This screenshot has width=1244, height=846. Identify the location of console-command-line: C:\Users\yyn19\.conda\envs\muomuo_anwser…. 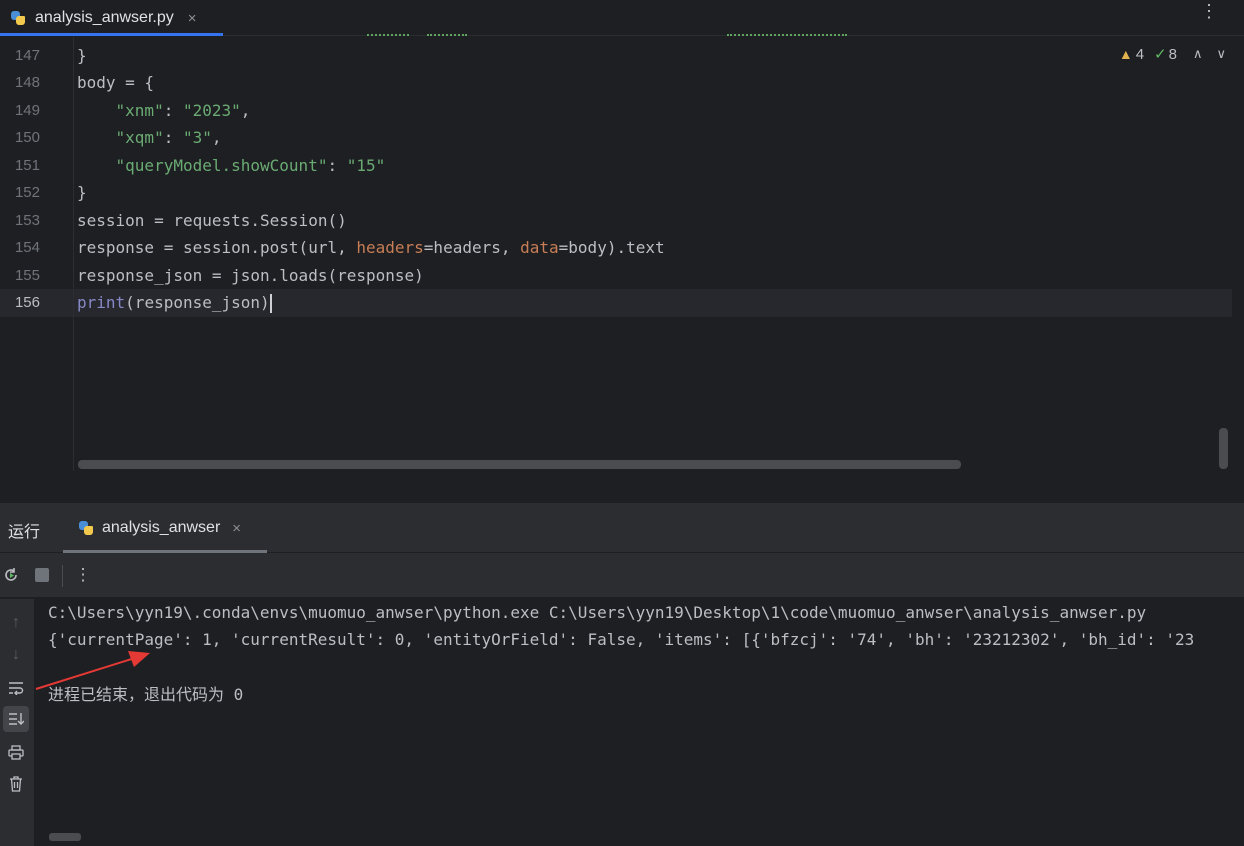
(597, 612).